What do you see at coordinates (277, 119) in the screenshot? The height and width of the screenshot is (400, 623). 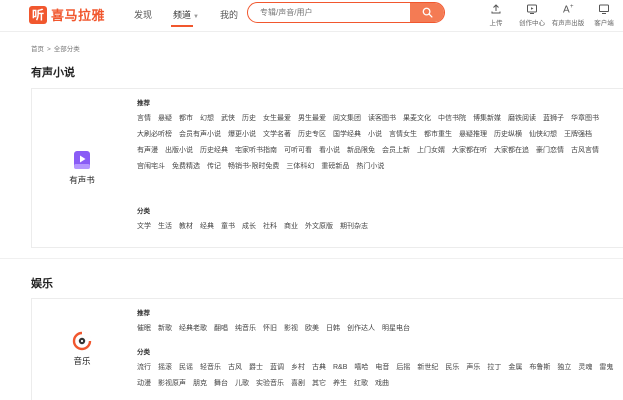 I see `tag-link: 女生最爱` at bounding box center [277, 119].